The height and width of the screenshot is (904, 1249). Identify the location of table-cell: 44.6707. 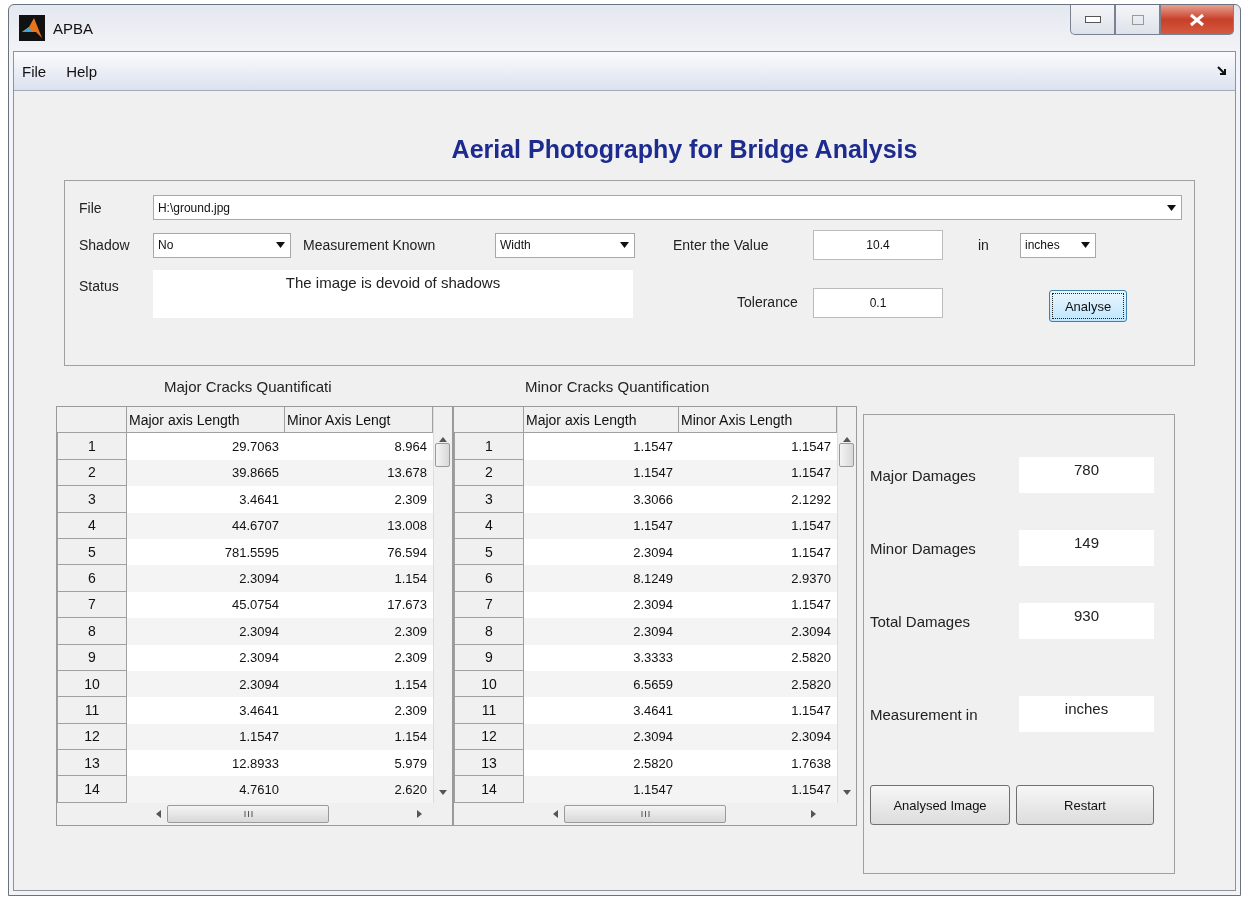
(206, 525).